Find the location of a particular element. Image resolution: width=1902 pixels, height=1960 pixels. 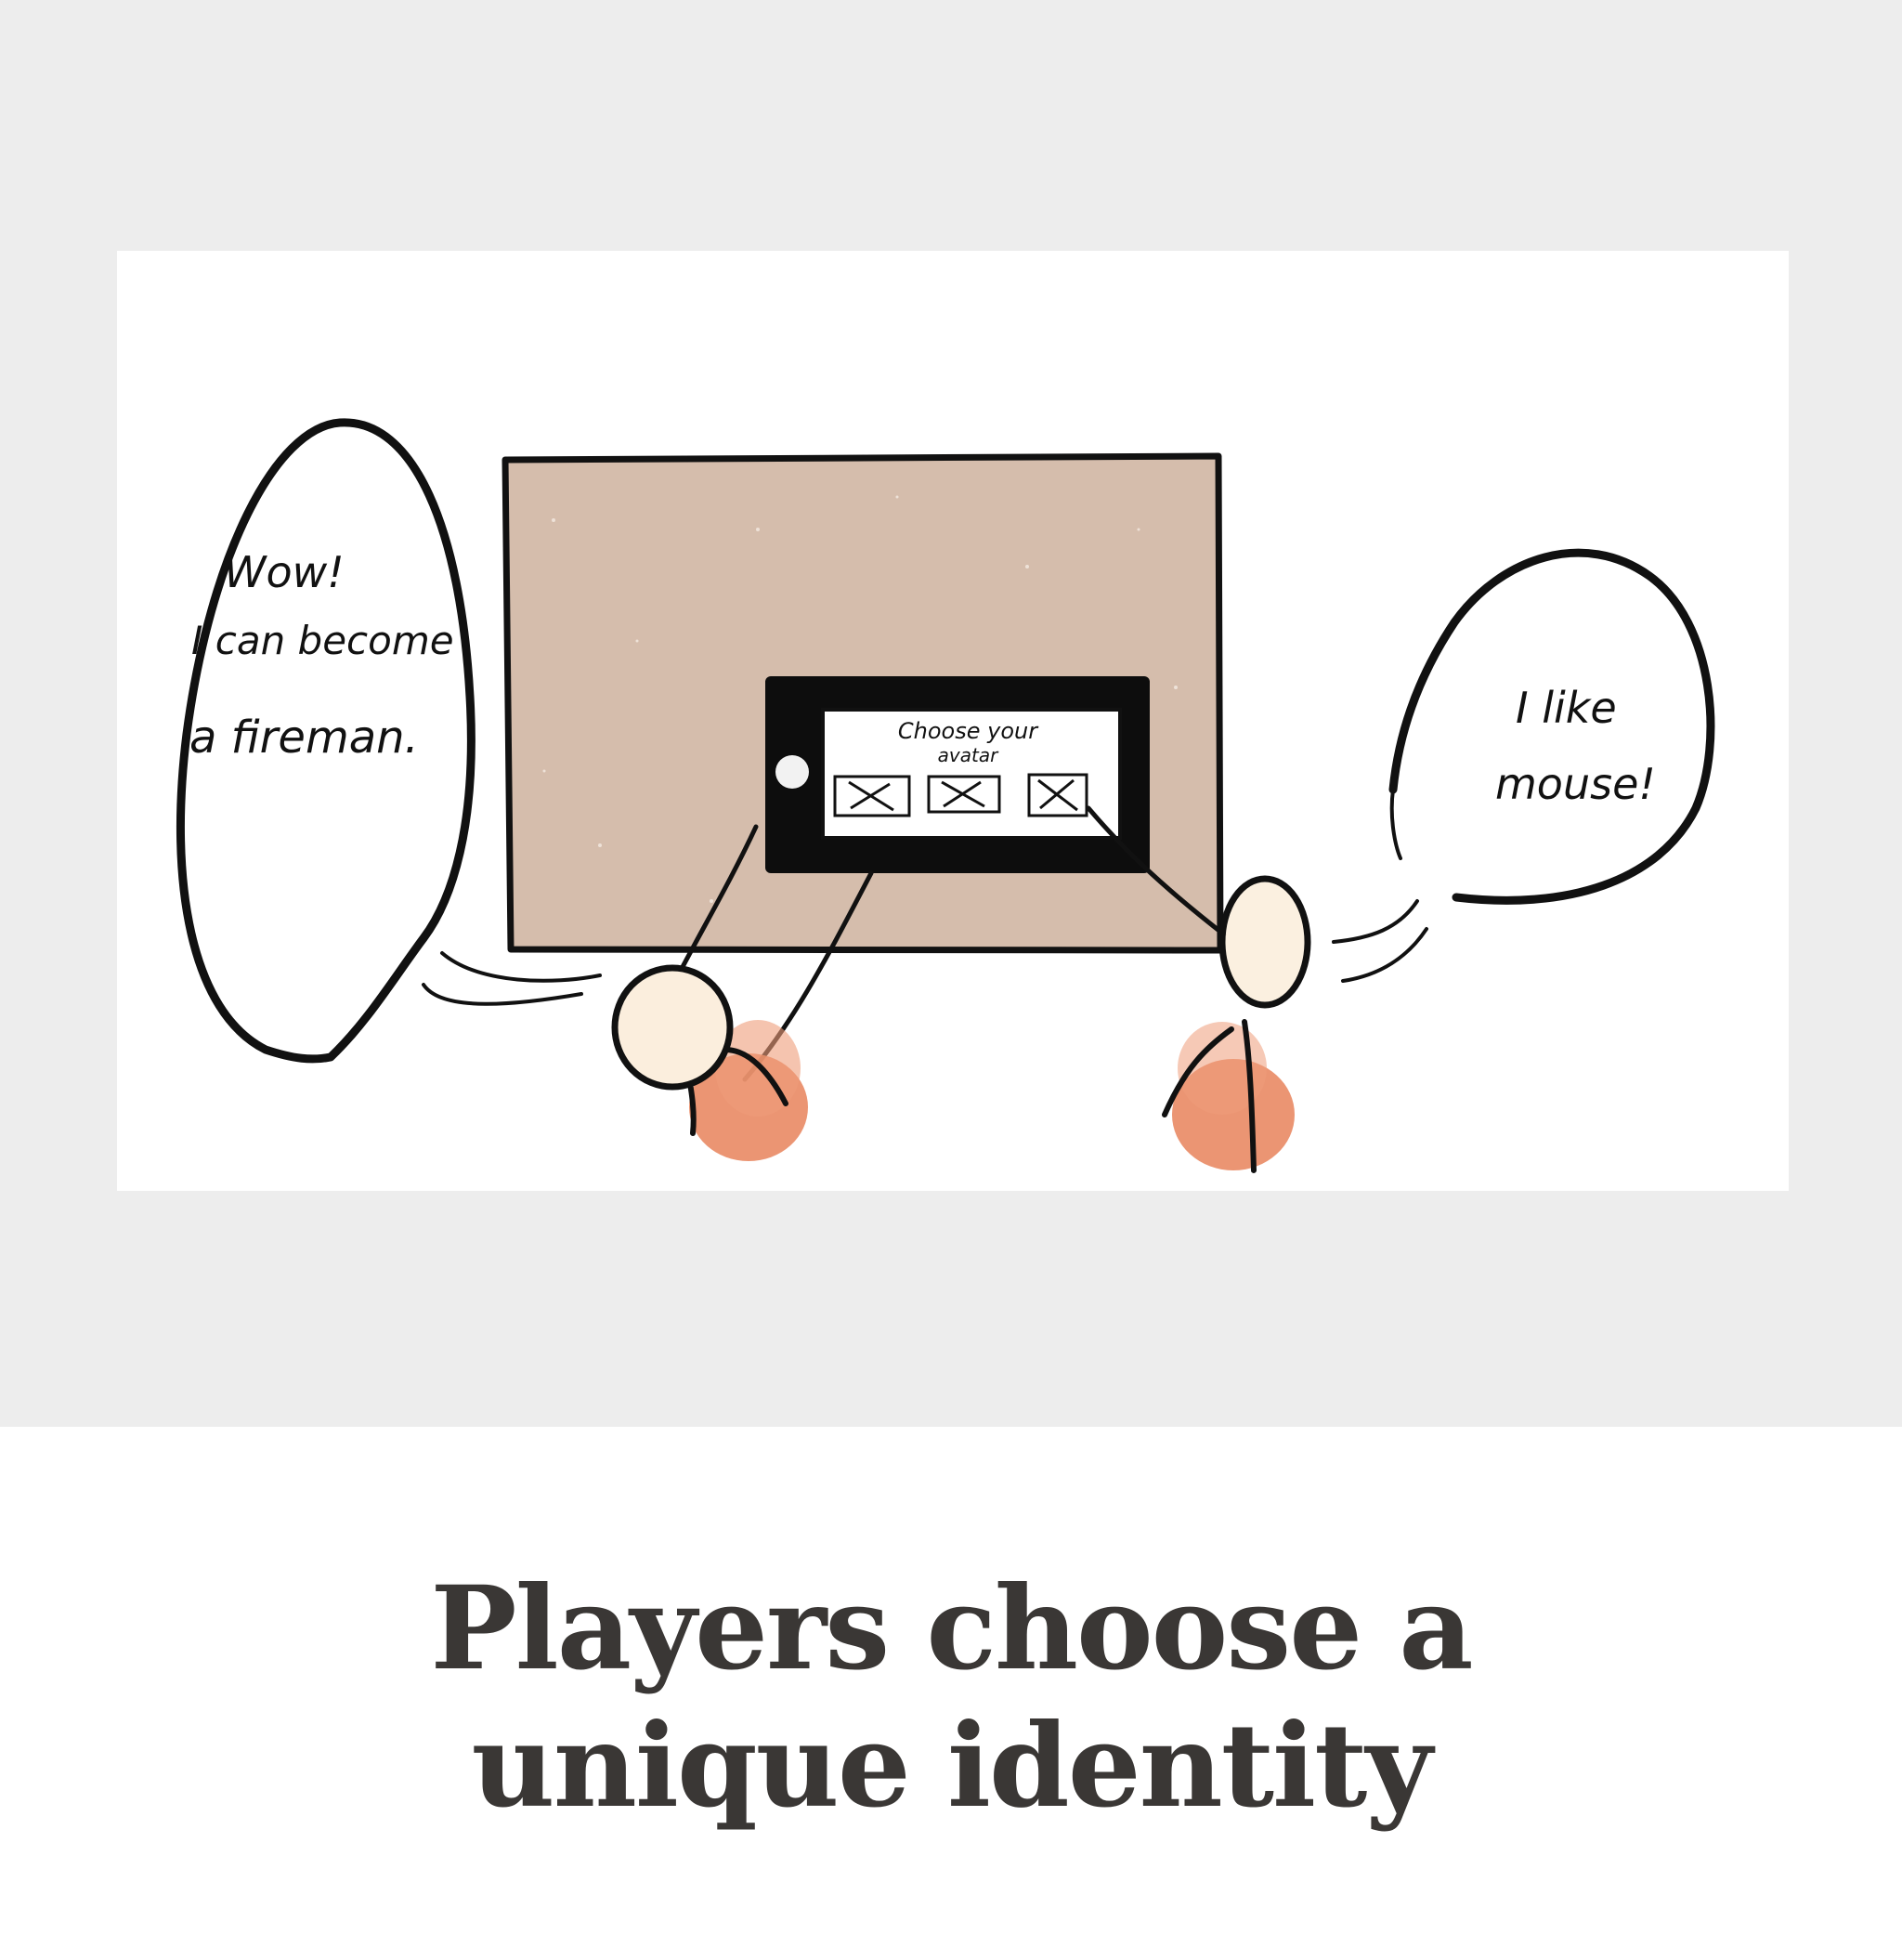

right-speech-bubble: I like mouse! is located at coordinates (1523, 765).